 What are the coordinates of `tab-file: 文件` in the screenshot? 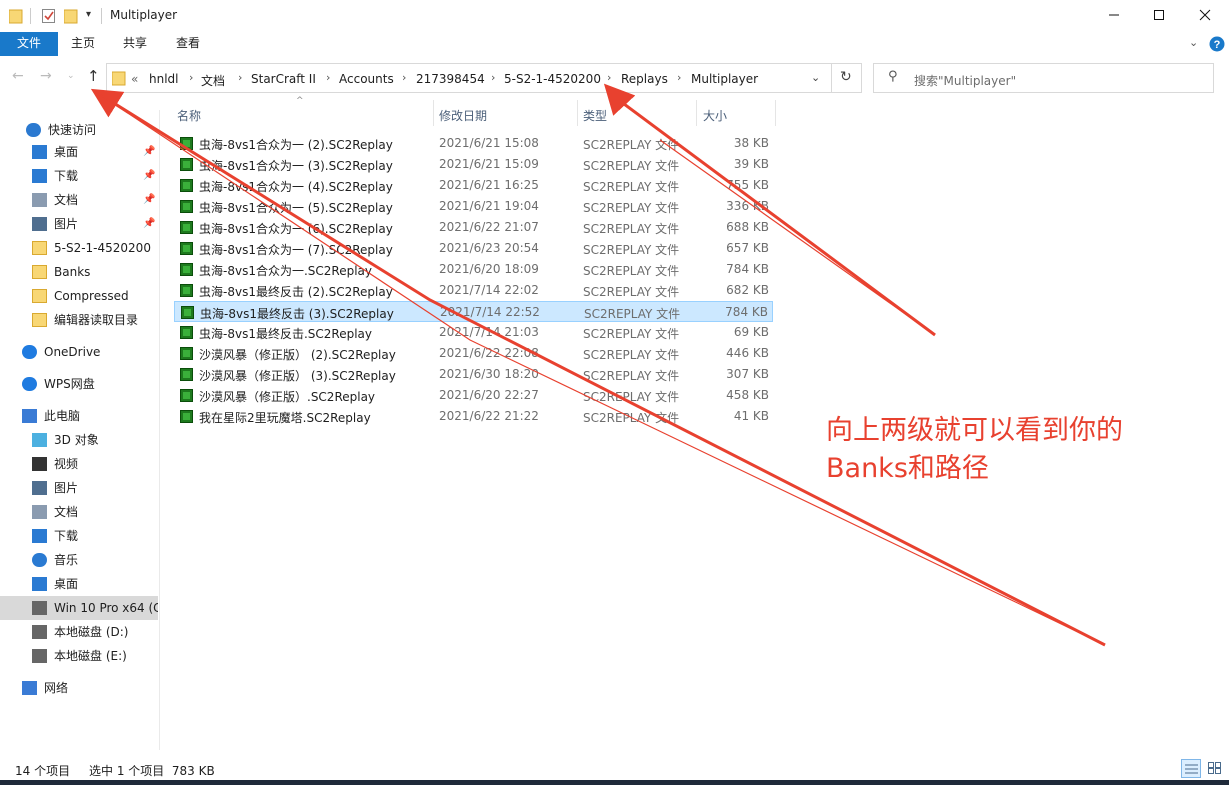 It's located at (29, 44).